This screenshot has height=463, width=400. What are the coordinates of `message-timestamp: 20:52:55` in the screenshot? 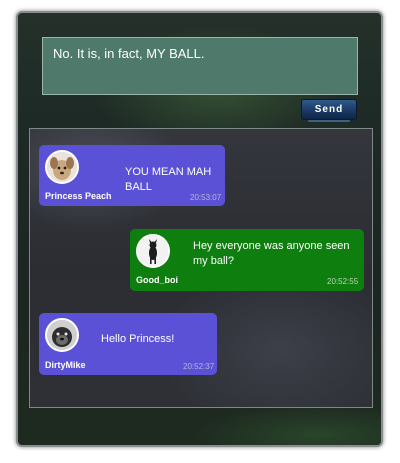 It's located at (343, 281).